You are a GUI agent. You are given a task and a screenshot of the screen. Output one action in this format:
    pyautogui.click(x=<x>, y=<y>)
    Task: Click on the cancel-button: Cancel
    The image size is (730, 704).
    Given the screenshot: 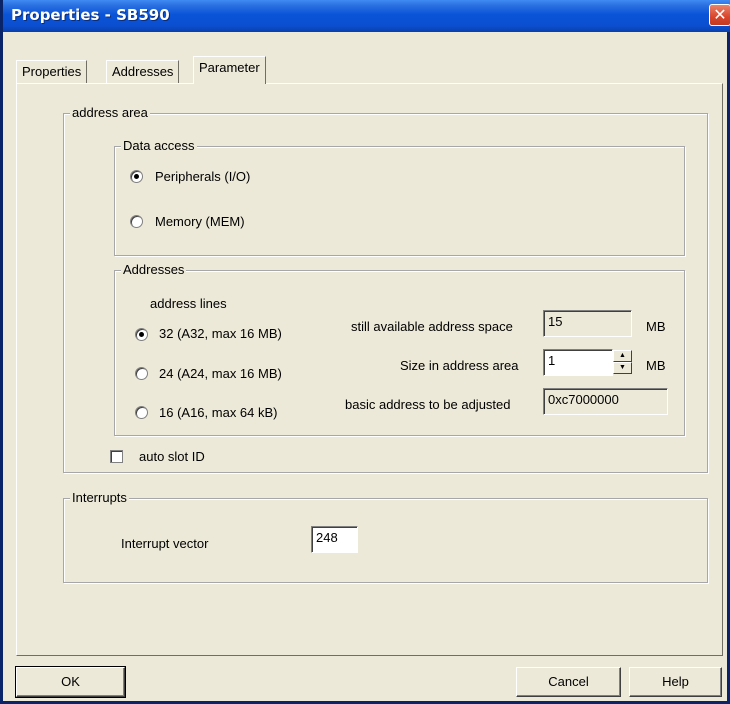 What is the action you would take?
    pyautogui.click(x=568, y=682)
    